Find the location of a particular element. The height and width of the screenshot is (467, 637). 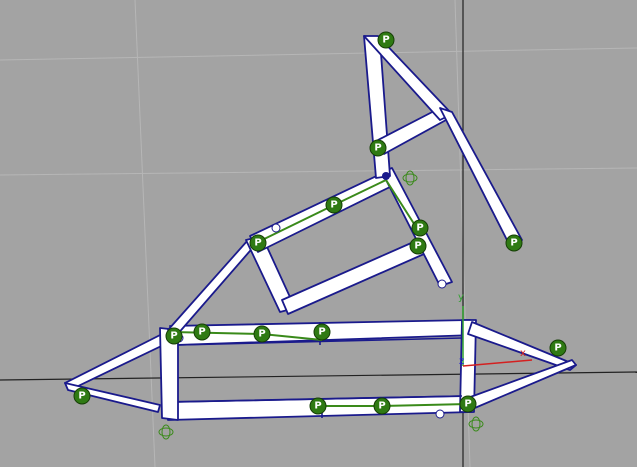

control-handle-arm-mid: P is located at coordinates (334, 205).